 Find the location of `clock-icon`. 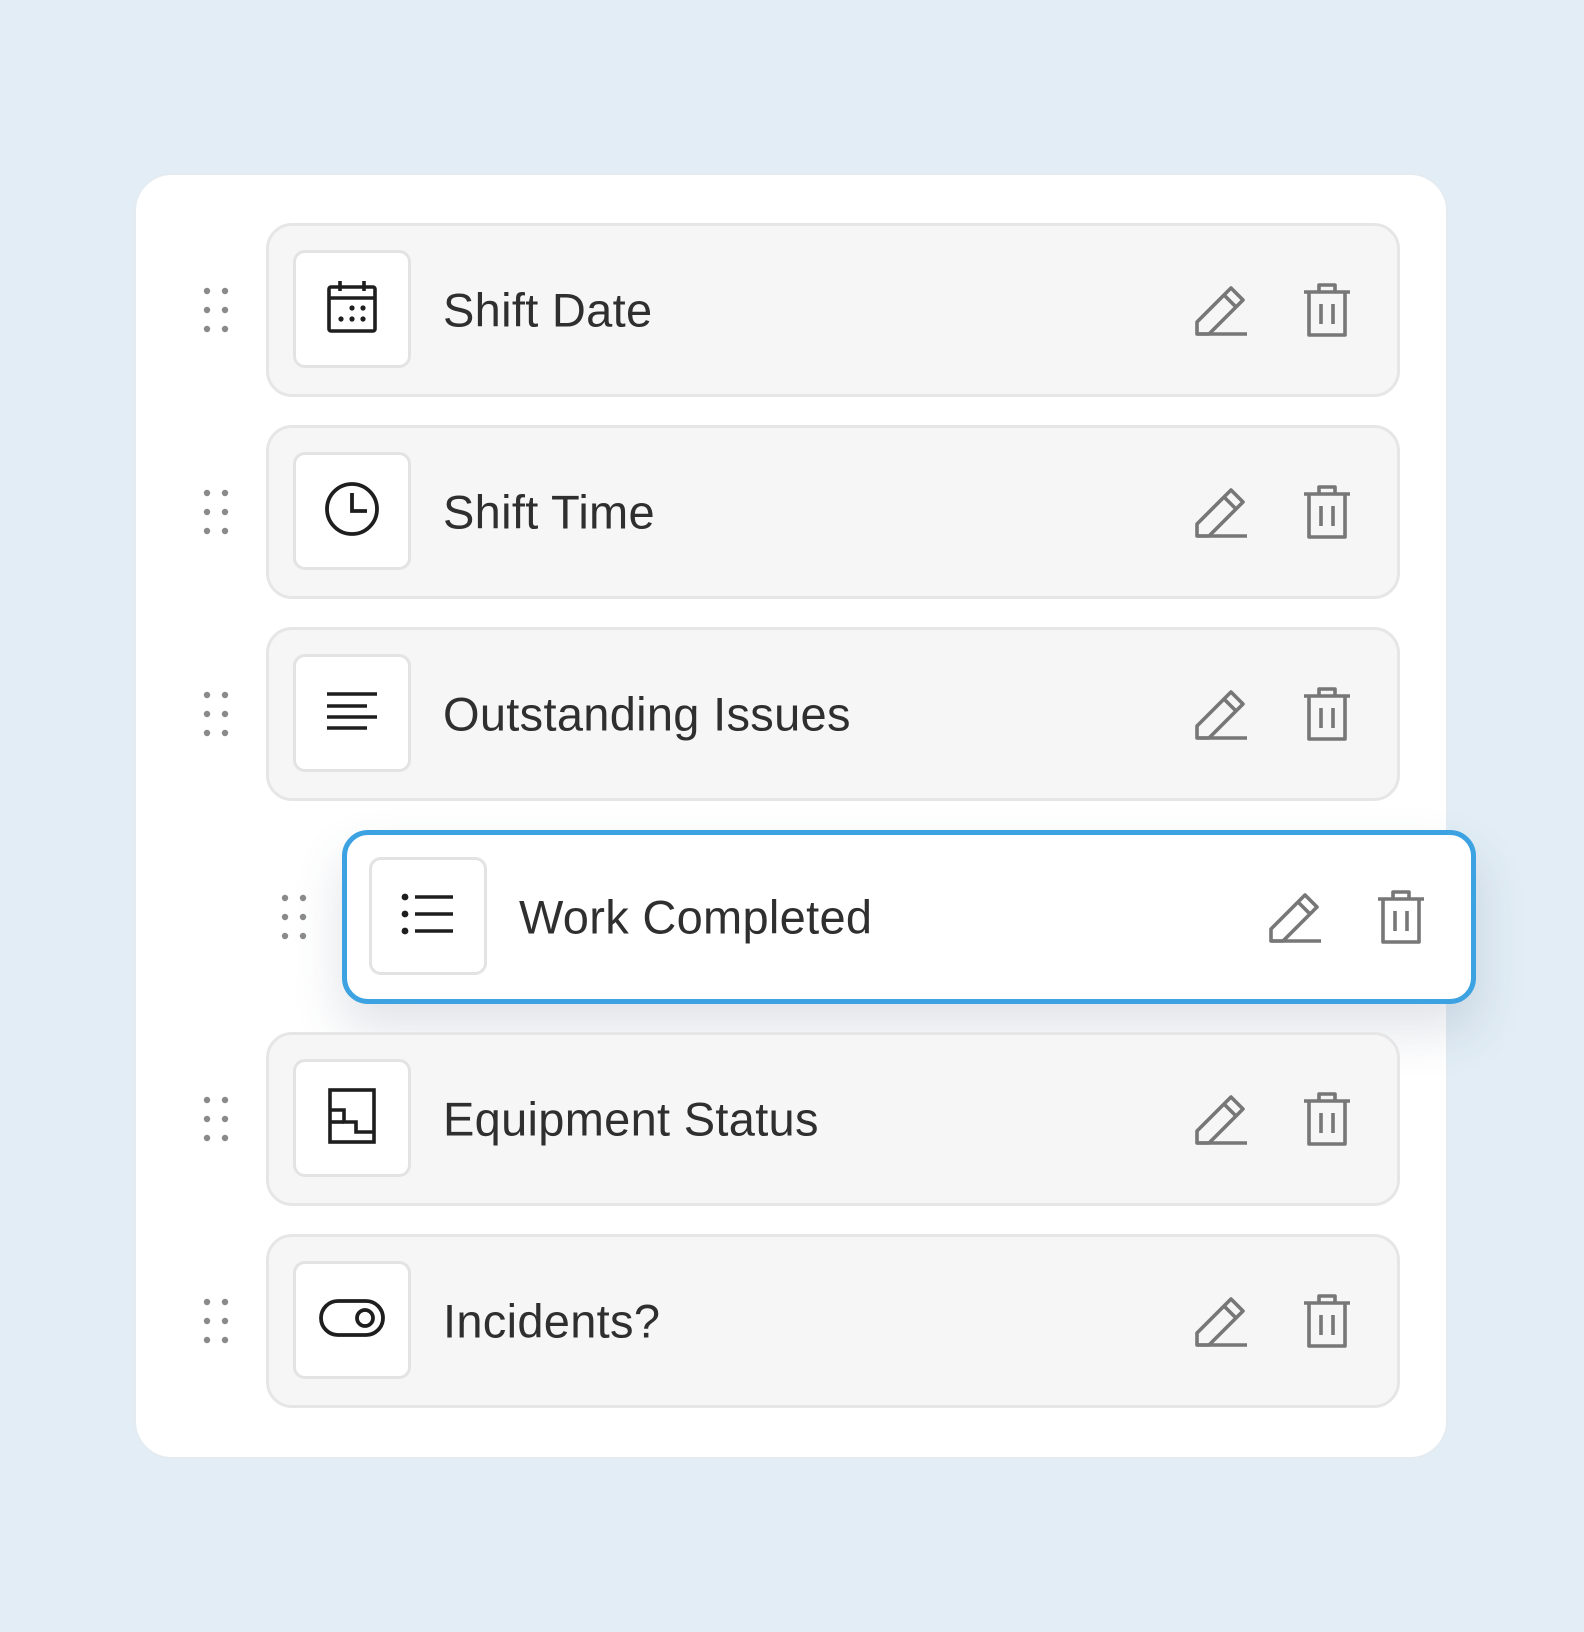

clock-icon is located at coordinates (352, 511).